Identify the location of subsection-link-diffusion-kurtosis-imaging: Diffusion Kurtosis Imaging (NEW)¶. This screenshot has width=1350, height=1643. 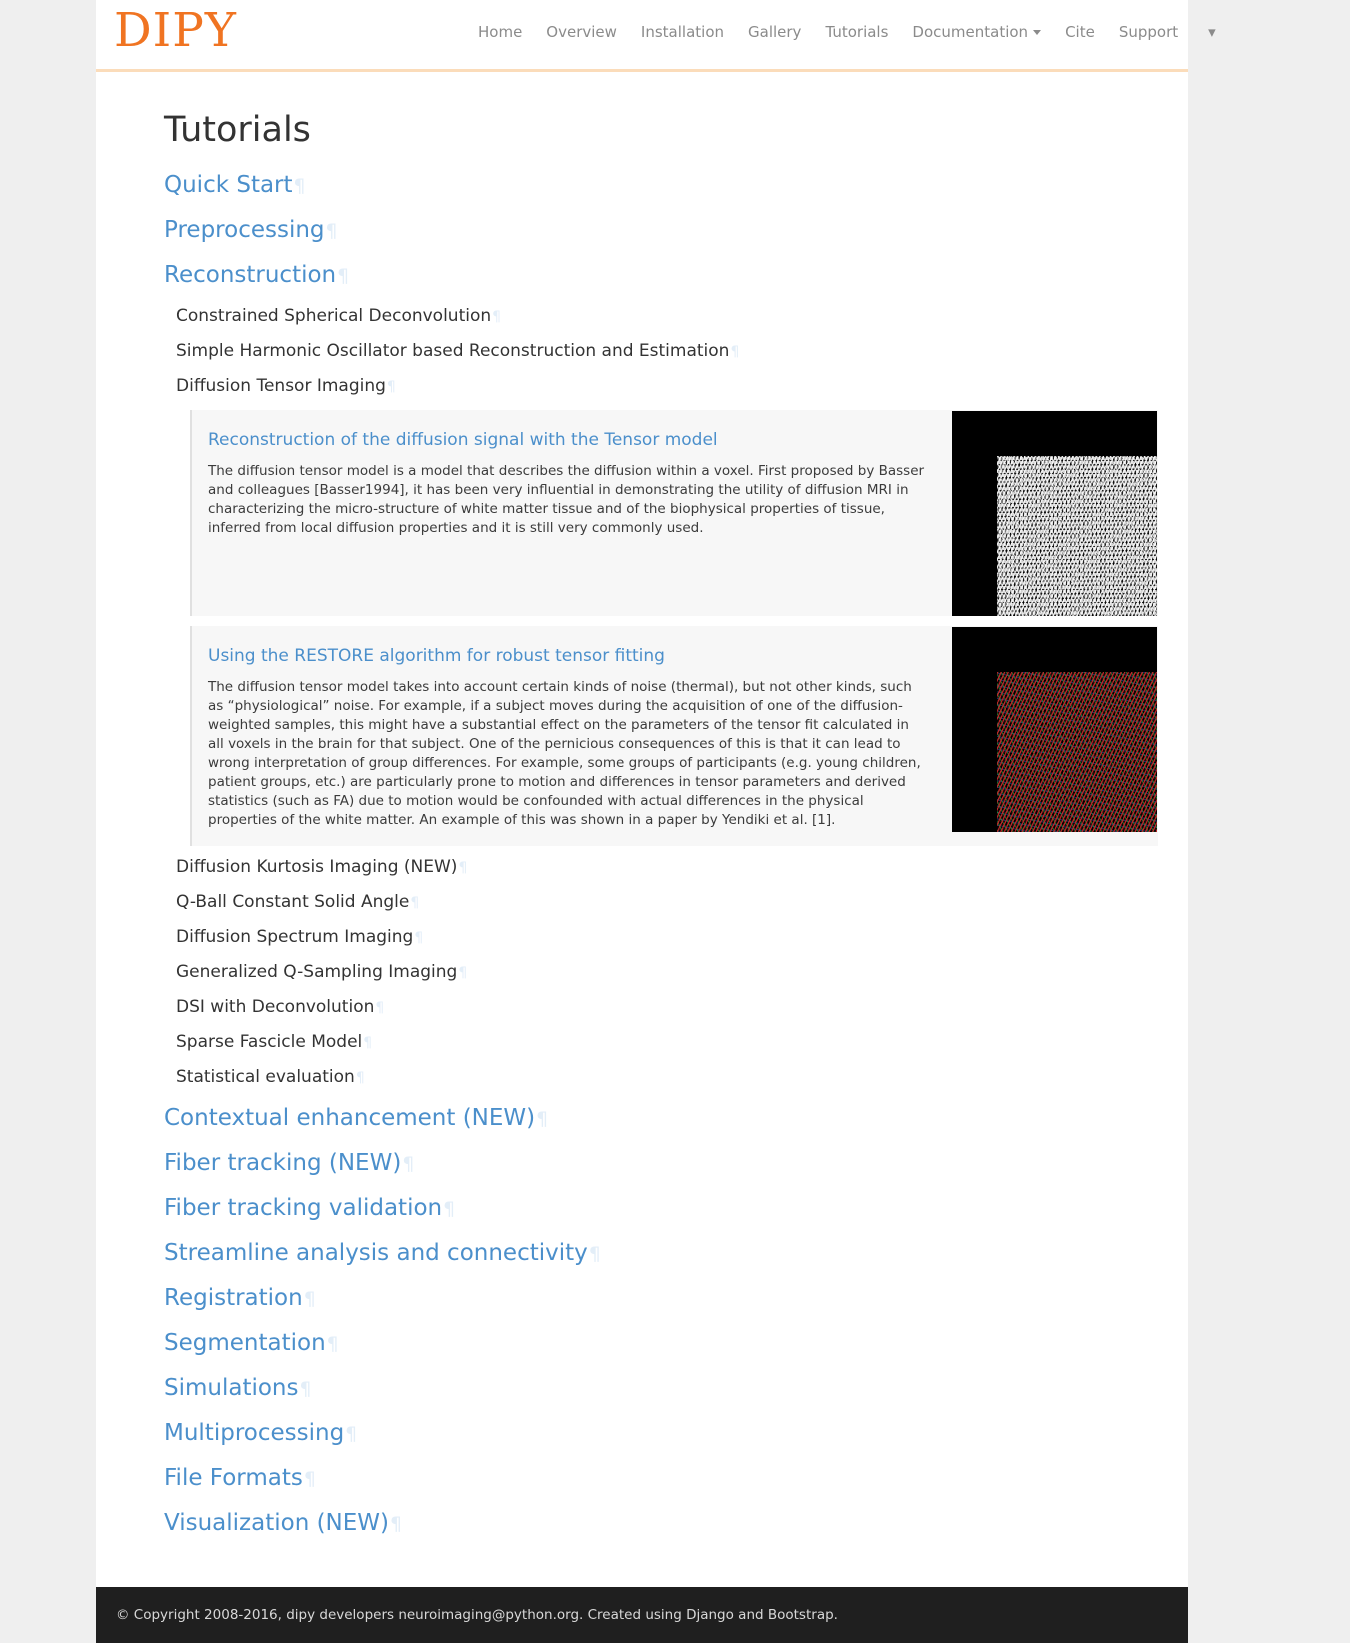
(667, 867).